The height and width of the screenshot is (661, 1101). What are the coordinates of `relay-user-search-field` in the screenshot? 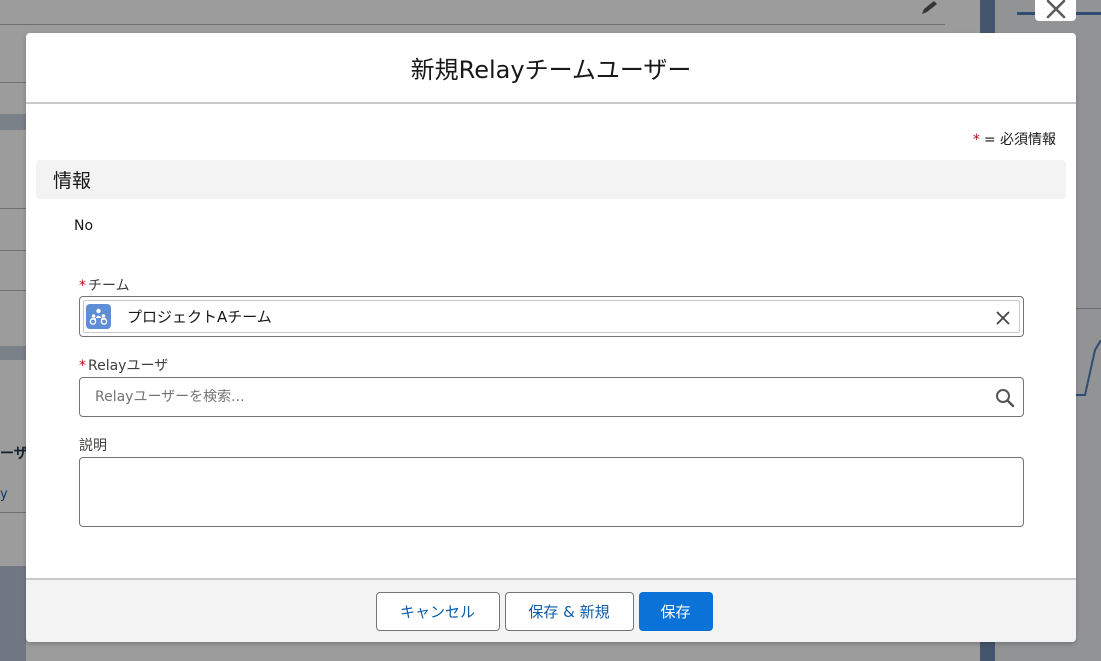 It's located at (551, 397).